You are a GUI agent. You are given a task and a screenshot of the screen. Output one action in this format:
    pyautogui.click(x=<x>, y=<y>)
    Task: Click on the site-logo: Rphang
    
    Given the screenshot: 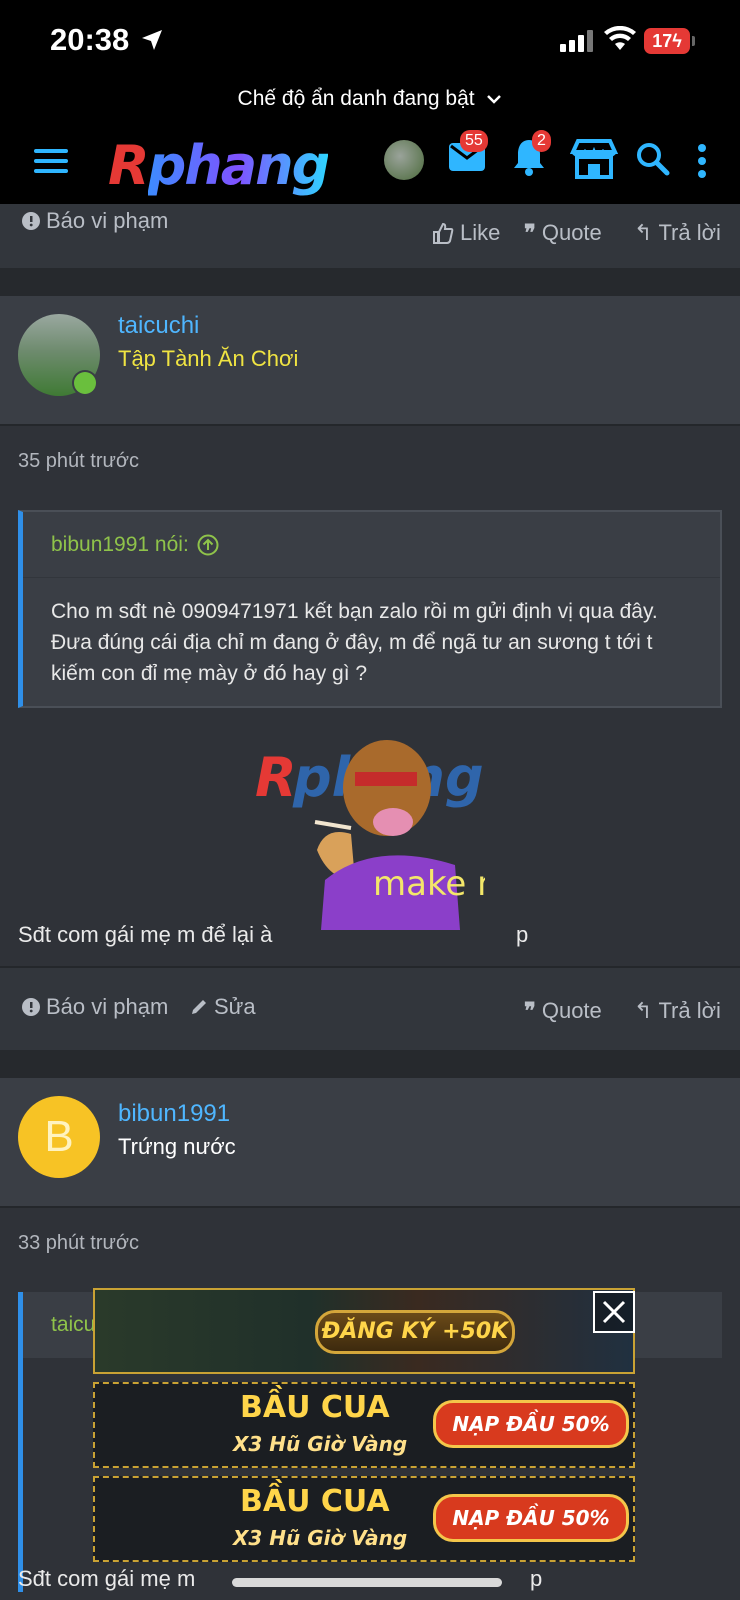 What is the action you would take?
    pyautogui.click(x=219, y=165)
    